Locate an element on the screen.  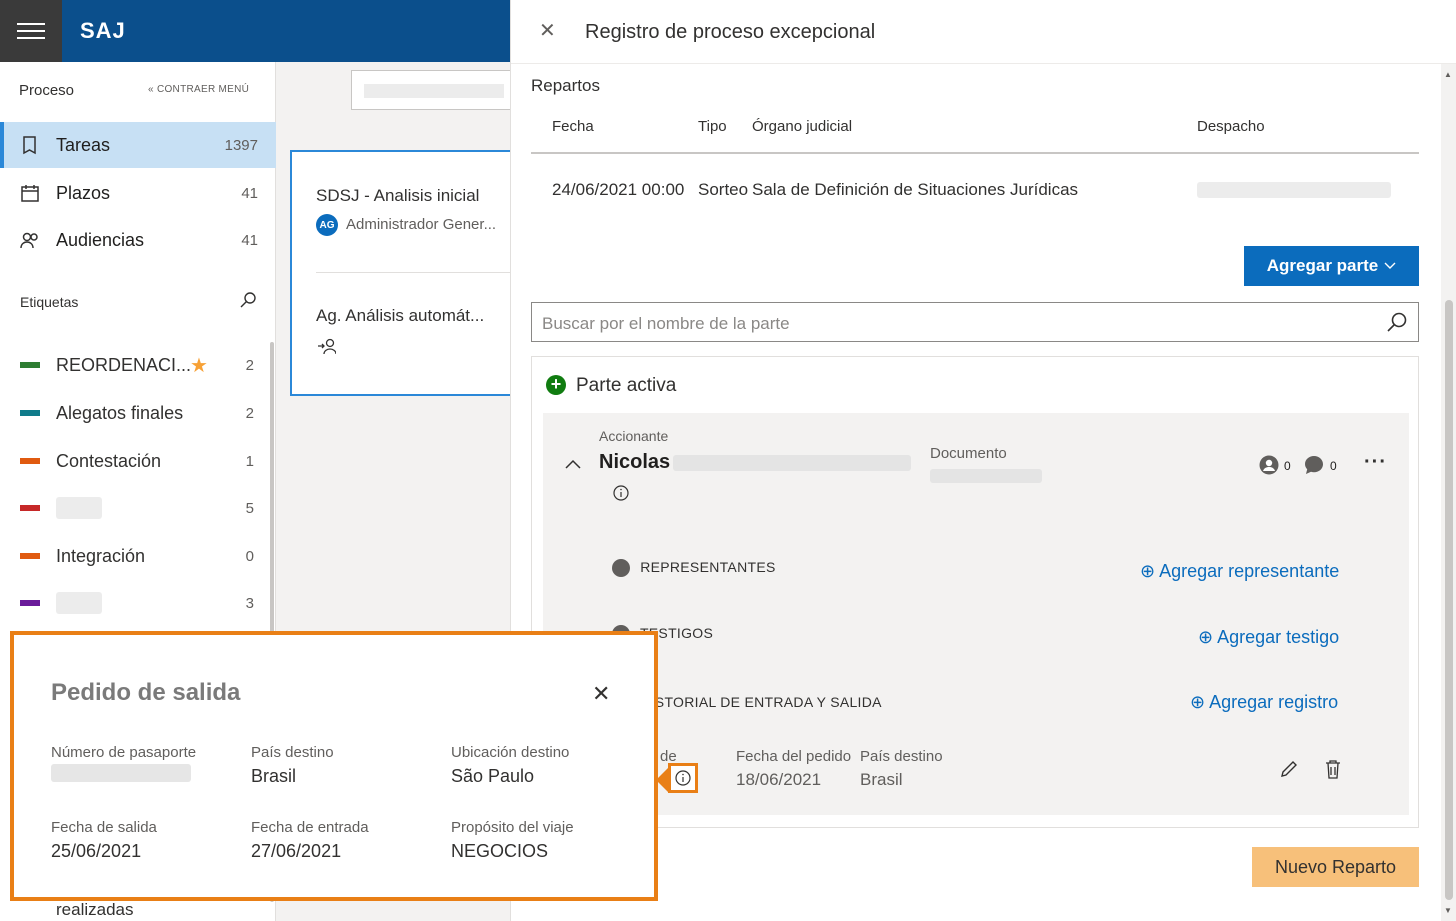
repartos-title: Repartos is located at coordinates (565, 85).